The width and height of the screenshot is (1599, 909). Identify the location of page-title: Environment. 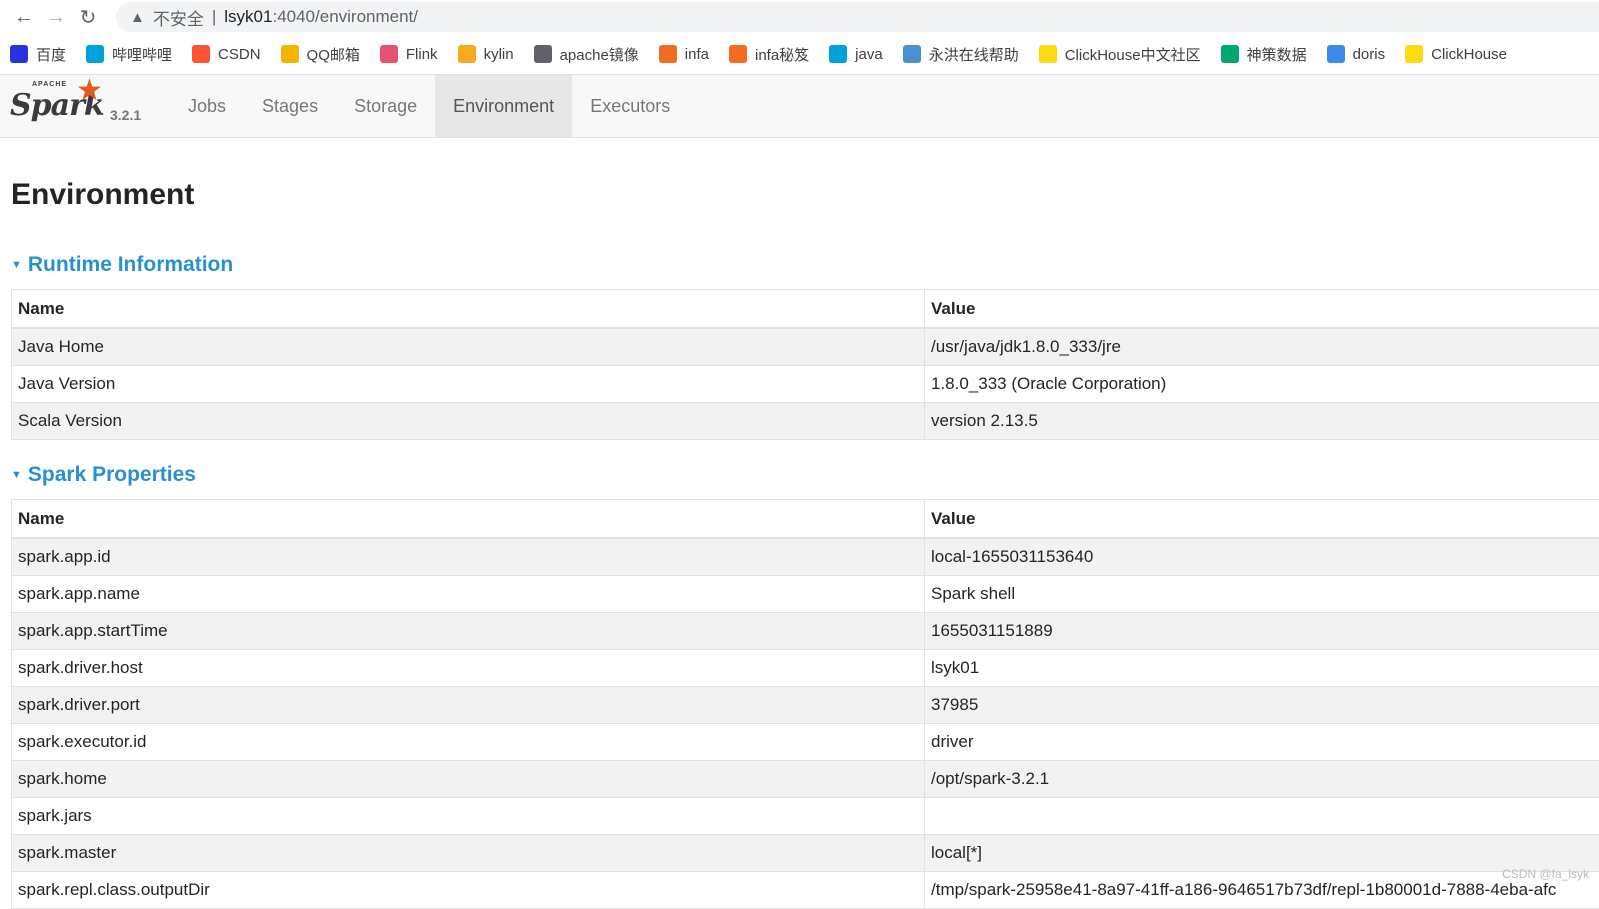
(805, 184).